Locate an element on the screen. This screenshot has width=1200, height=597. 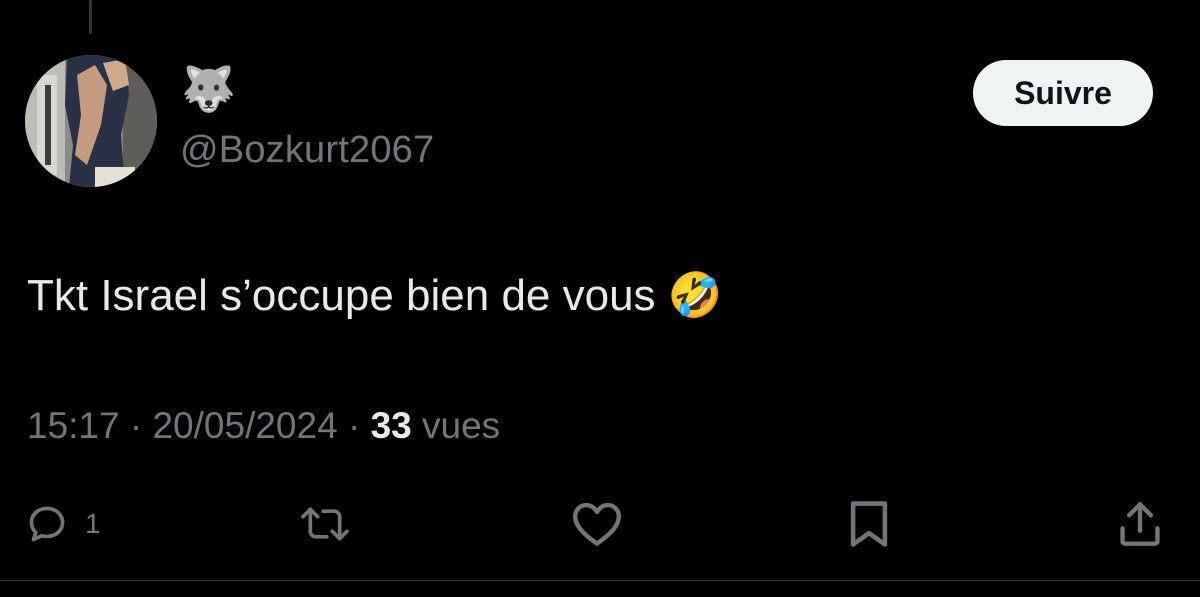
thread-line is located at coordinates (90, 17).